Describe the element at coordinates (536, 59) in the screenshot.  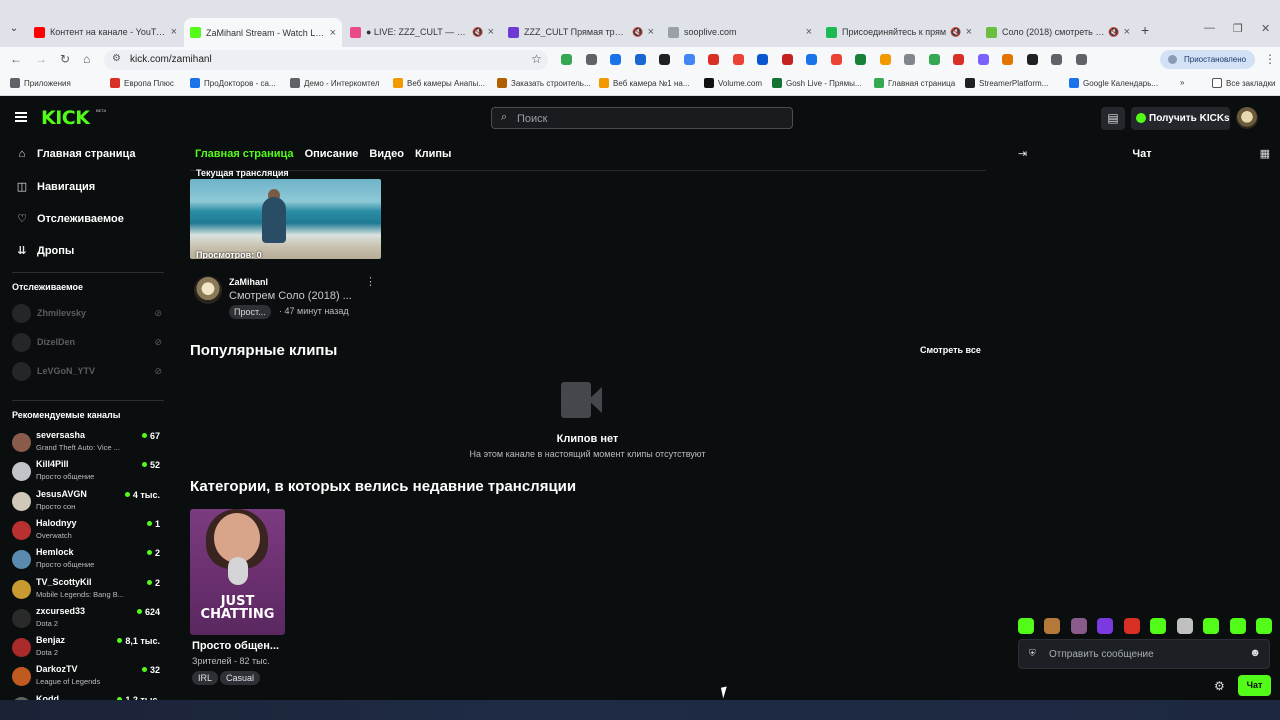
I see `bookmark-star-icon: ☆` at that location.